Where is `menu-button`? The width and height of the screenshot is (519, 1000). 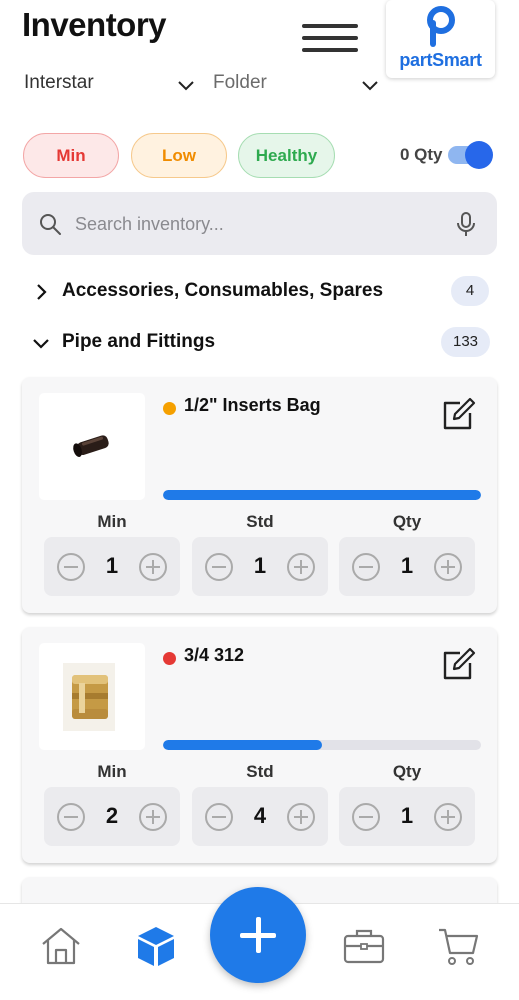 menu-button is located at coordinates (330, 41).